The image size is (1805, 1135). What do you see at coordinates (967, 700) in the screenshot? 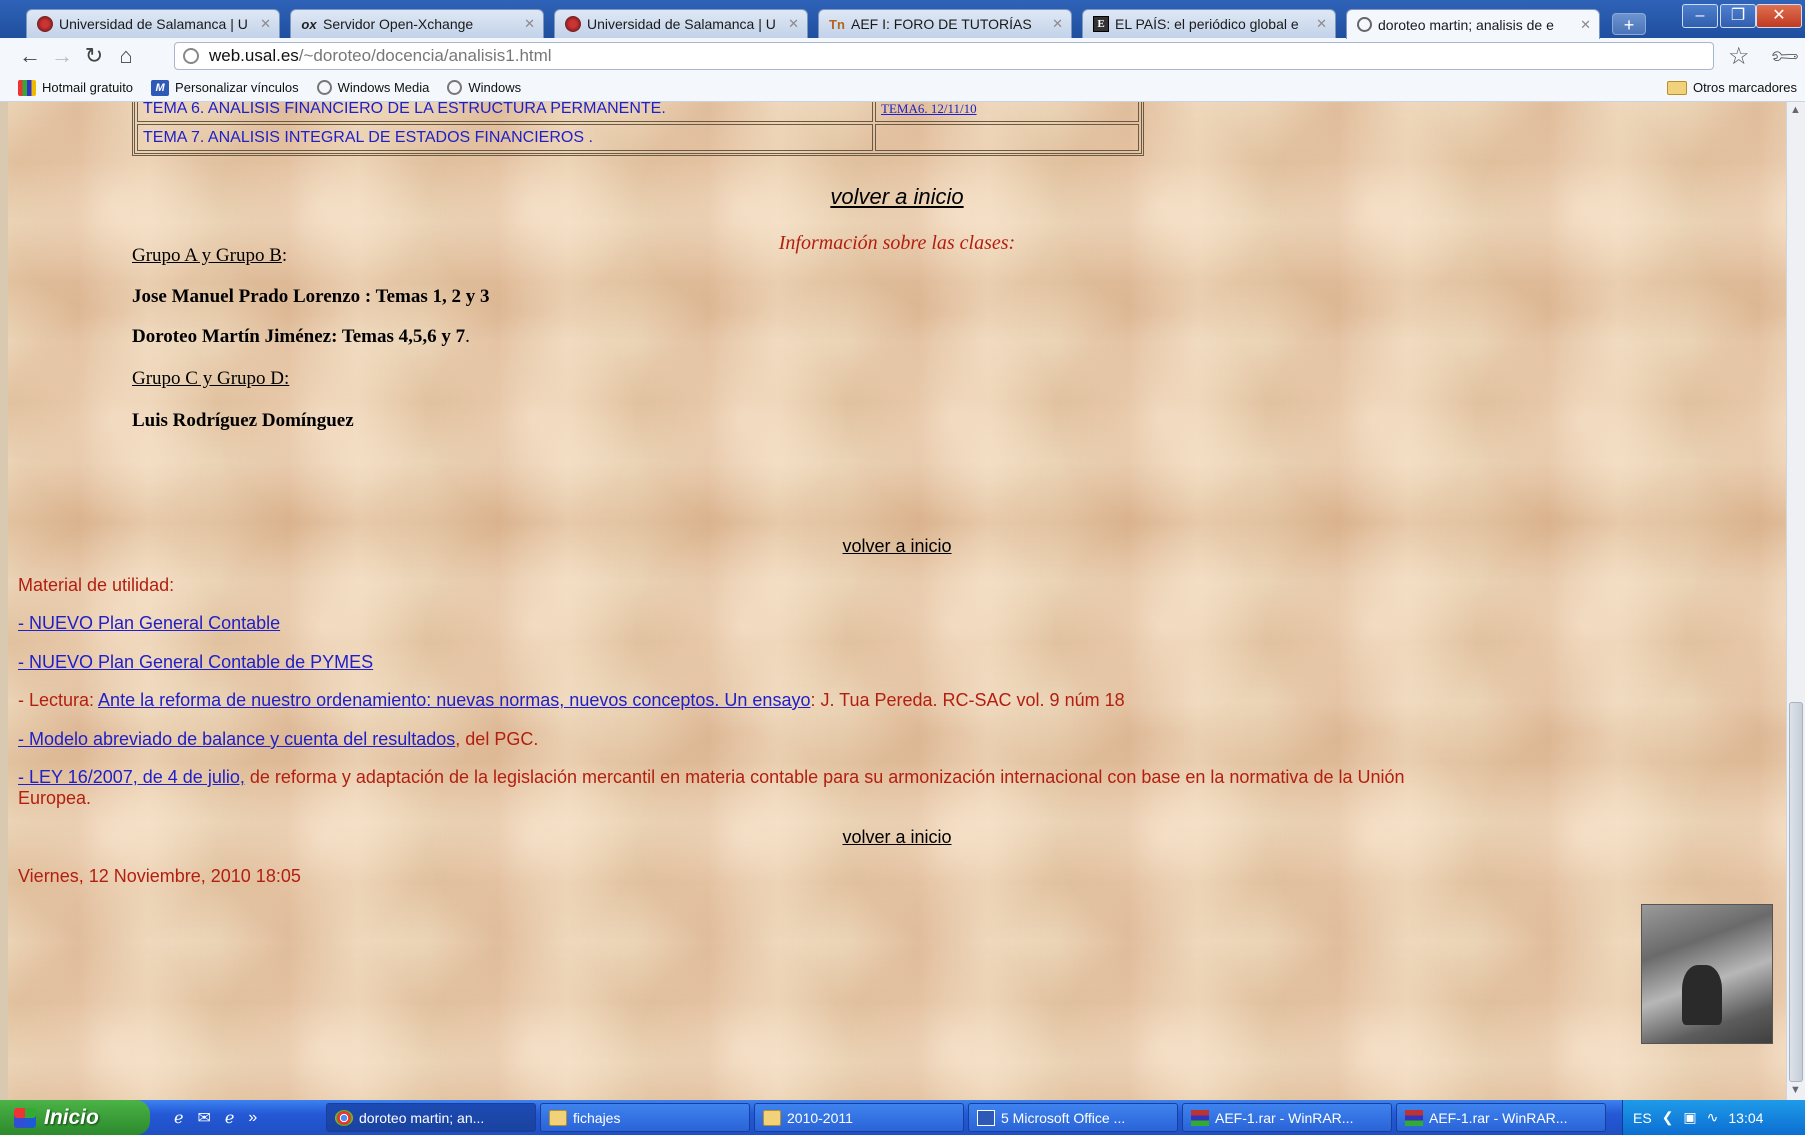
I see `lectura-suffix: : J. Tua Pereda. RC-SAC vol. 9 núm 18` at bounding box center [967, 700].